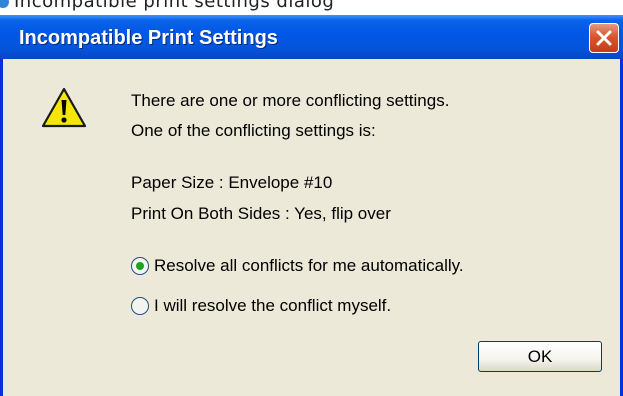  I want to click on background-text: Incompatible print settings dialog, so click(174, 6).